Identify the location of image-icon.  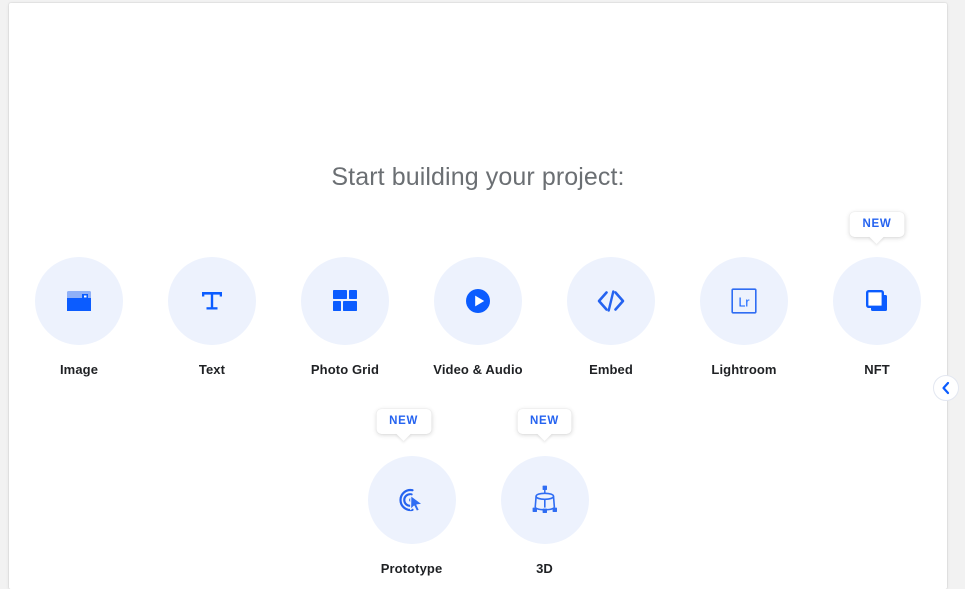
(79, 301).